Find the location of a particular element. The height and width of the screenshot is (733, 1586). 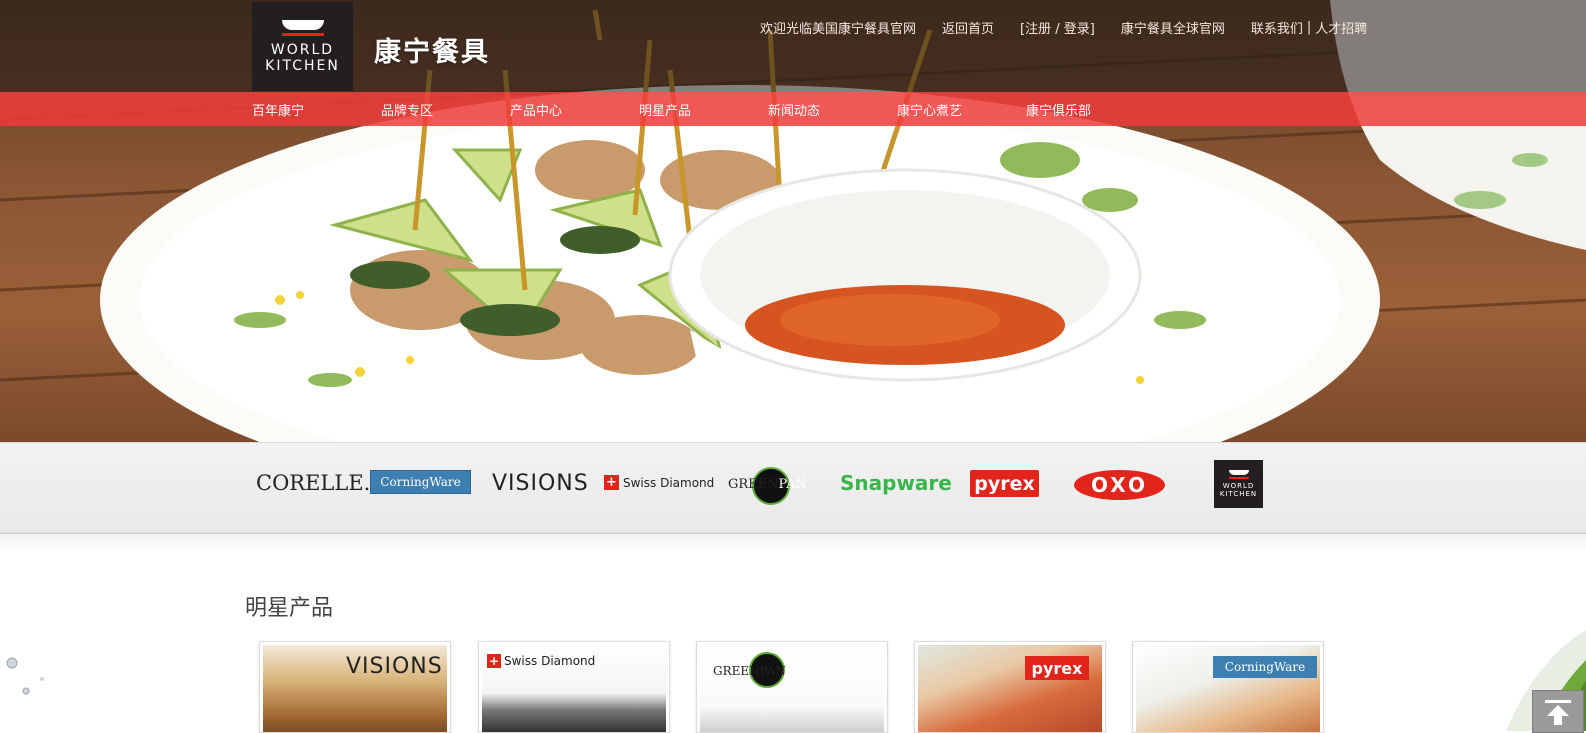

welcome-text: 欢迎光临美国康宁餐具官网 is located at coordinates (838, 29).